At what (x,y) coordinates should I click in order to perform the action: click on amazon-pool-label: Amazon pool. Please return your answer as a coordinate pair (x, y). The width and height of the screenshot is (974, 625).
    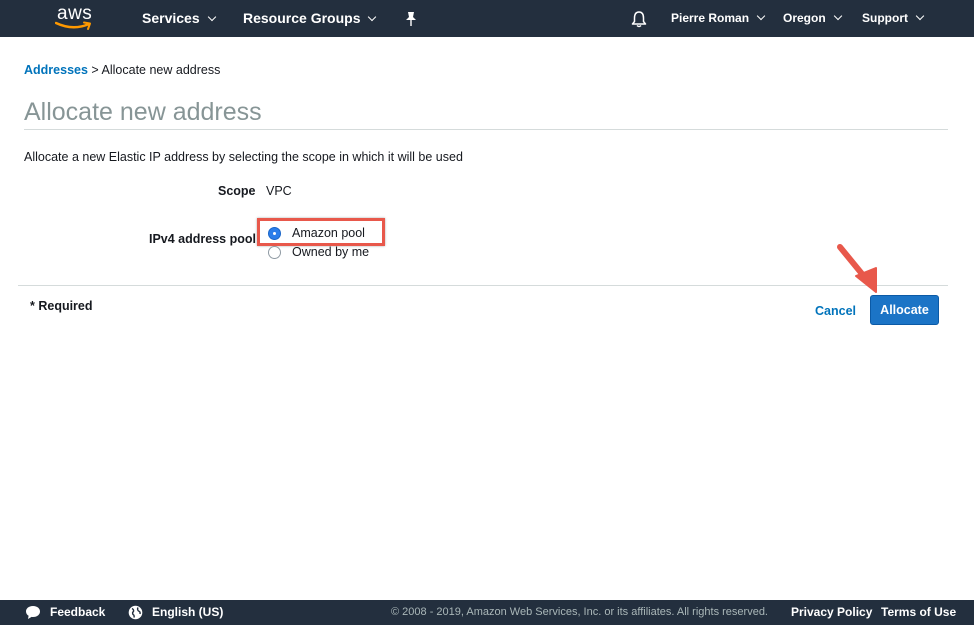
    Looking at the image, I should click on (328, 233).